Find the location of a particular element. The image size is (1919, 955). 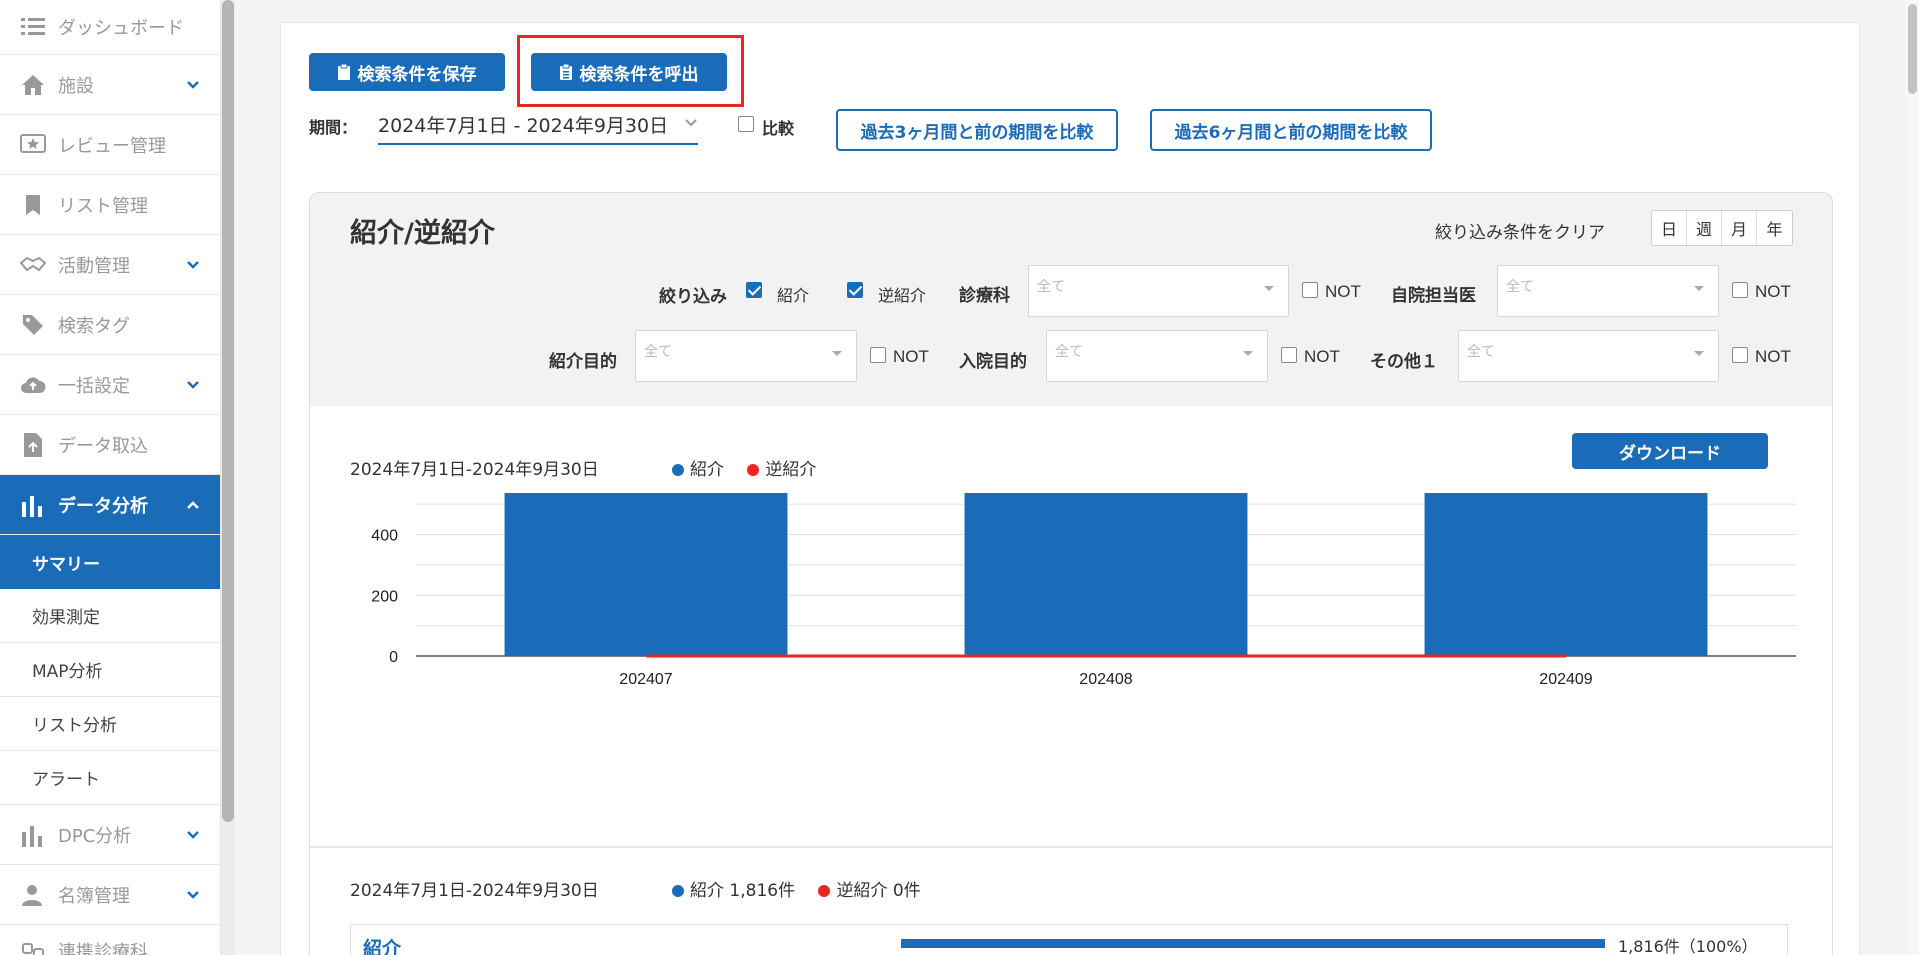

legend-dot-reverse is located at coordinates (753, 470).